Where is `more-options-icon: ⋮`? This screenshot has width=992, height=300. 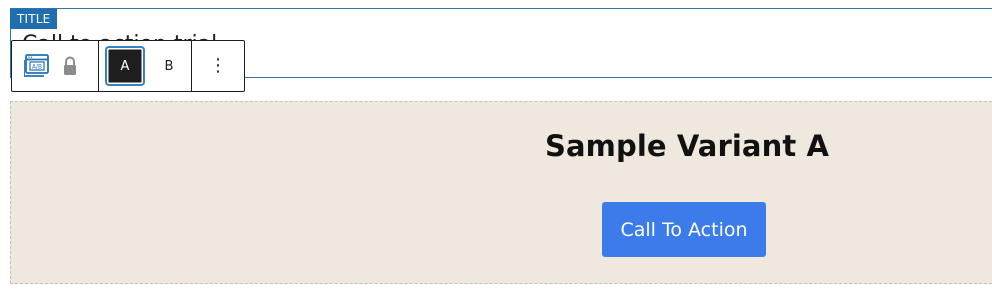 more-options-icon: ⋮ is located at coordinates (218, 66).